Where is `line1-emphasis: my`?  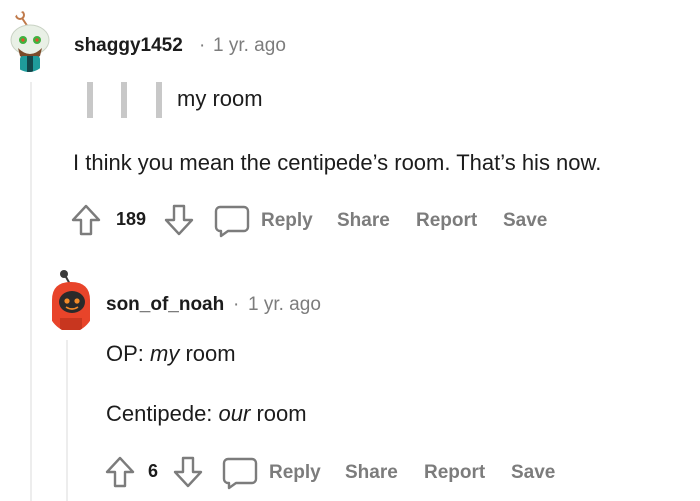 line1-emphasis: my is located at coordinates (165, 353).